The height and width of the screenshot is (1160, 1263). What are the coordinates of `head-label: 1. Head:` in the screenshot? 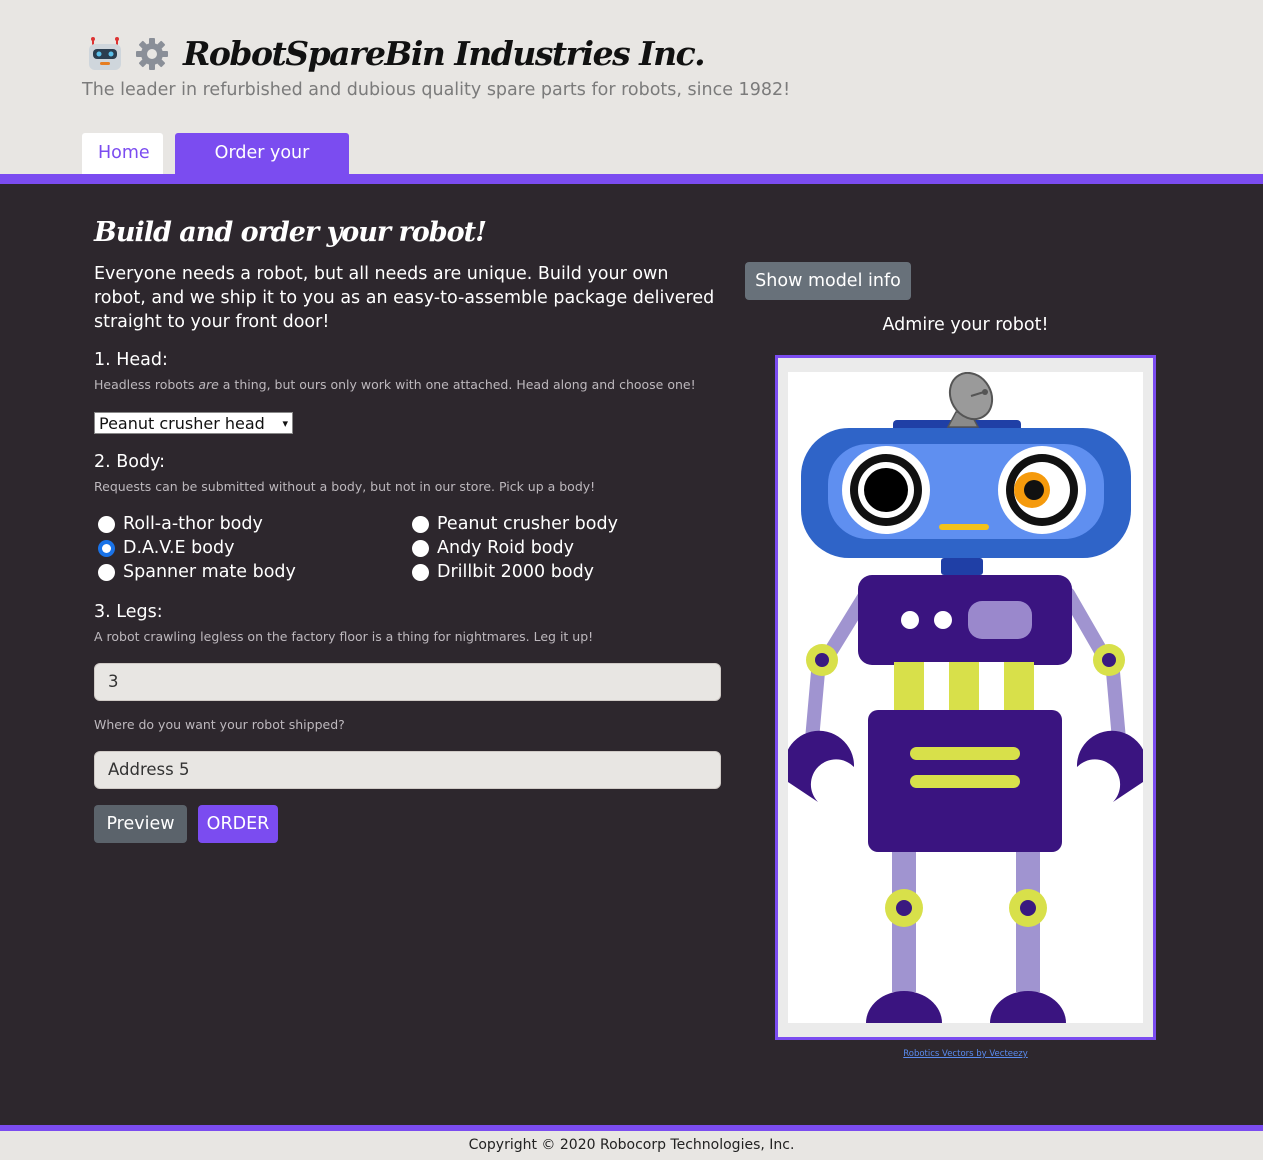 It's located at (131, 360).